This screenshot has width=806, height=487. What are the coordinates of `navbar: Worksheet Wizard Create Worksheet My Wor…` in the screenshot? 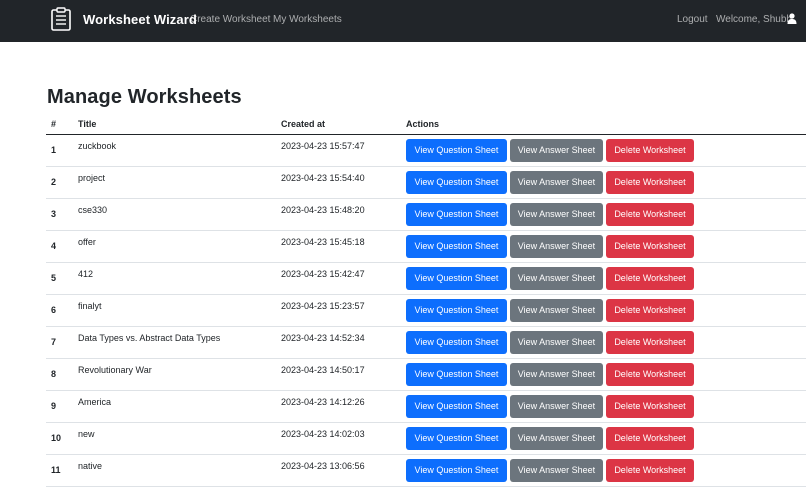 It's located at (403, 21).